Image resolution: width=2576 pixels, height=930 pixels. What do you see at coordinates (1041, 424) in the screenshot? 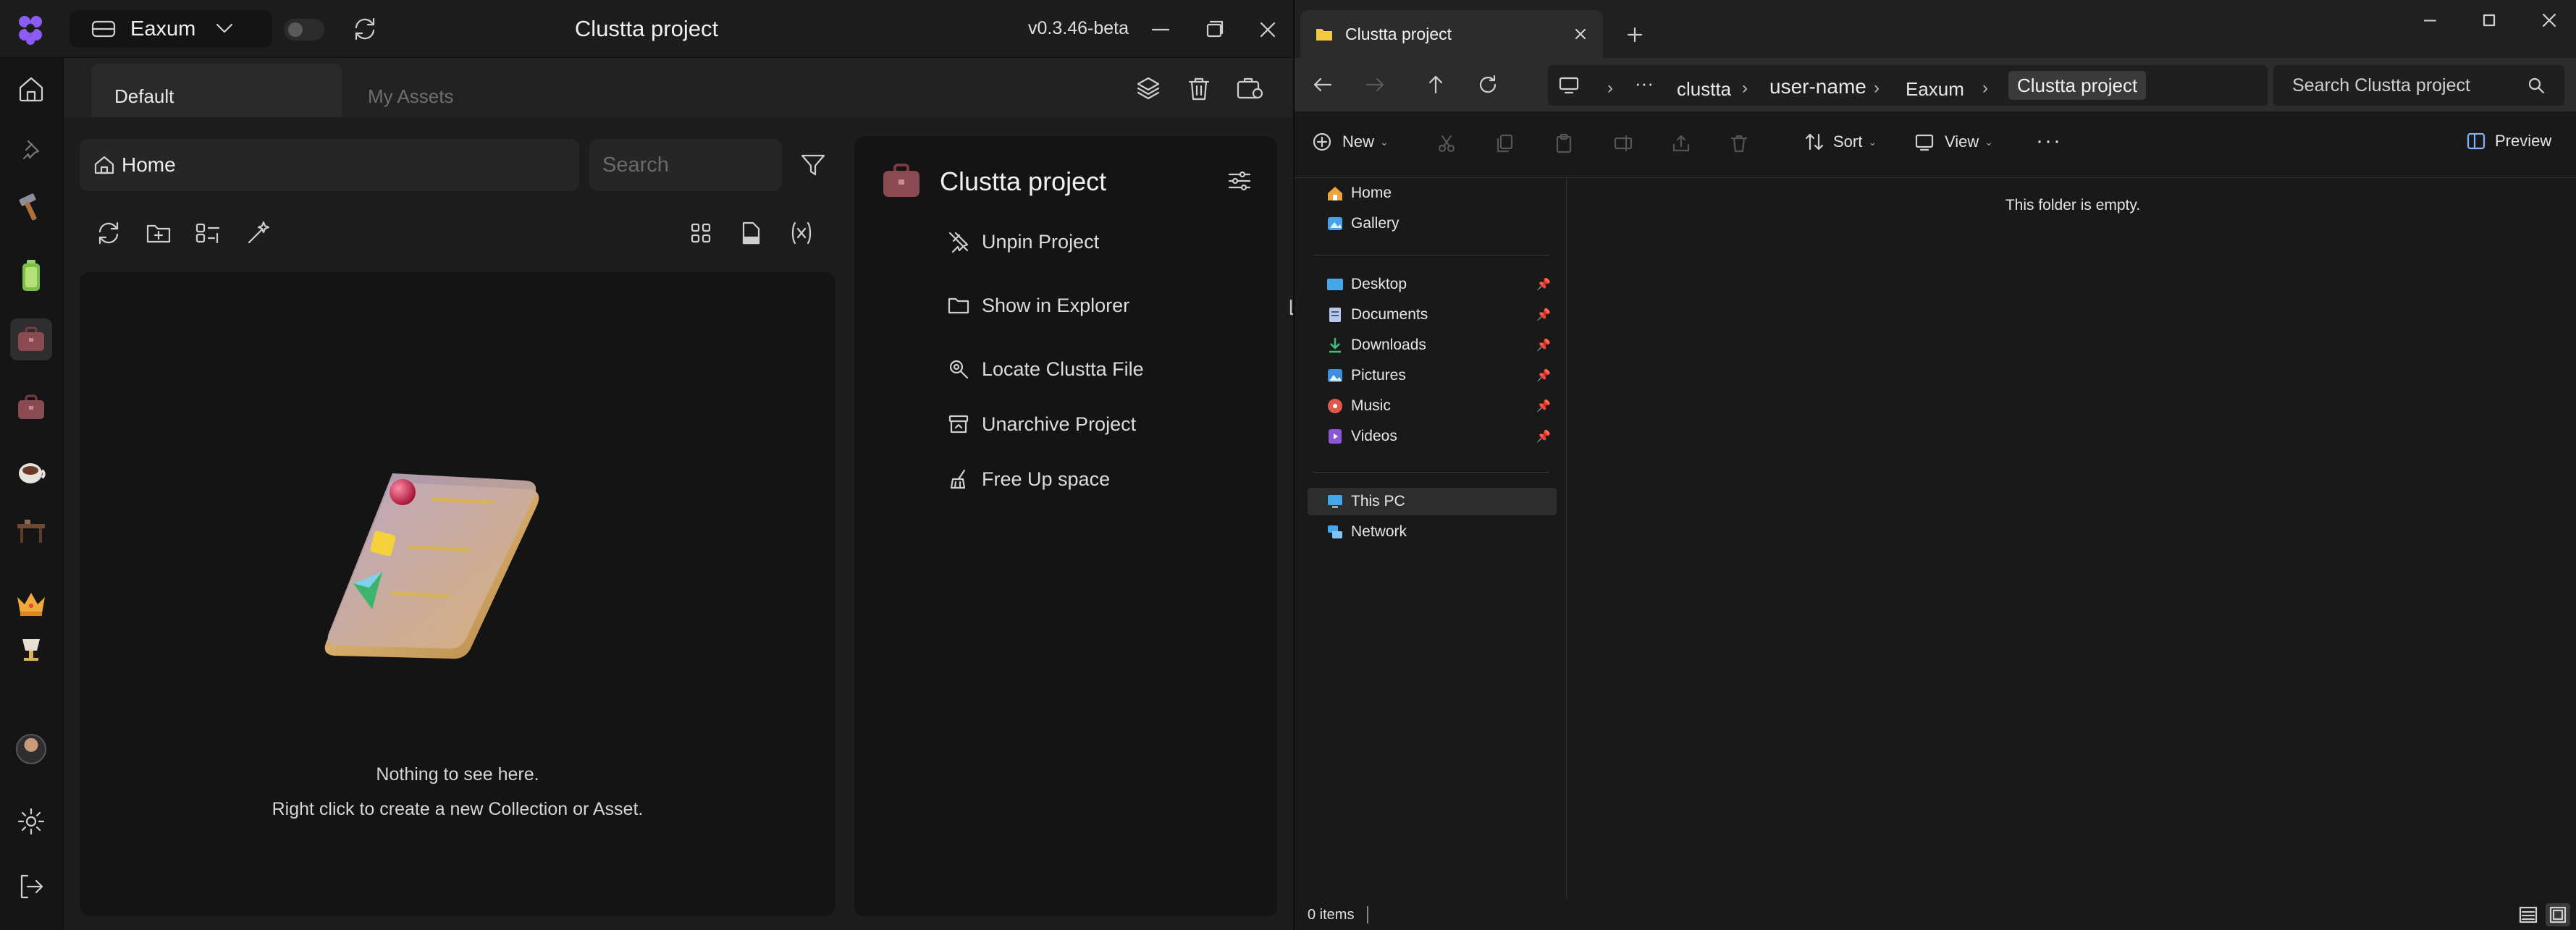
I see `menu-unarchive-project: Unarchive Project` at bounding box center [1041, 424].